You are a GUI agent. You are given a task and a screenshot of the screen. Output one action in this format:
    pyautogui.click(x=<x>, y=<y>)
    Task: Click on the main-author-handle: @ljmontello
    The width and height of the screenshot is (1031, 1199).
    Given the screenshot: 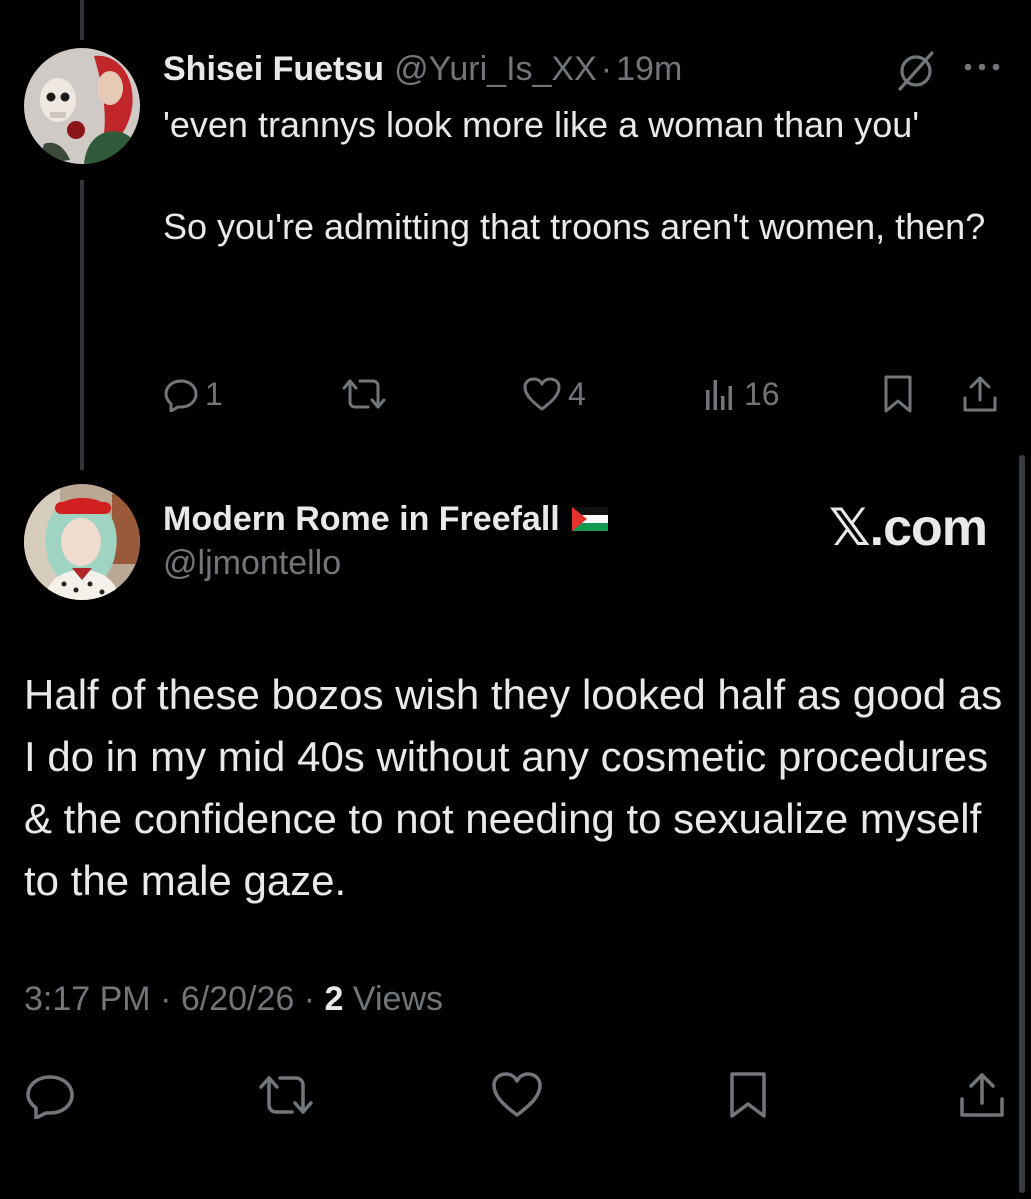 What is the action you would take?
    pyautogui.click(x=252, y=563)
    